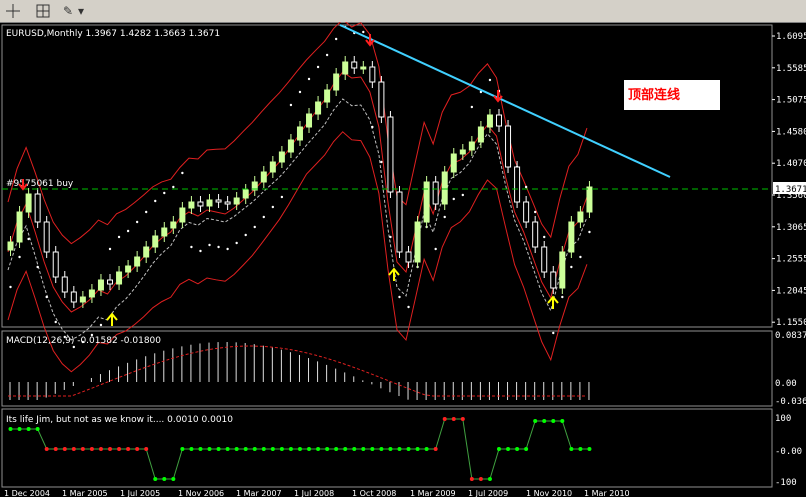 The width and height of the screenshot is (806, 497). What do you see at coordinates (68, 11) in the screenshot?
I see `draw-tools-icon: ✎` at bounding box center [68, 11].